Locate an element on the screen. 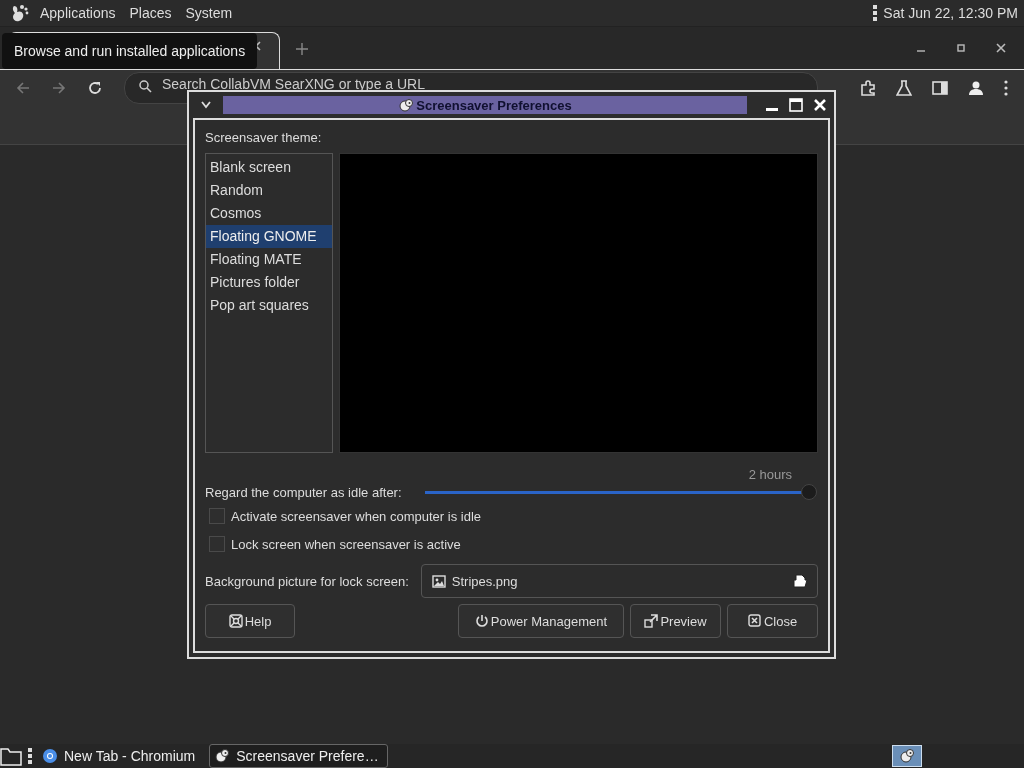  lifebuoy-icon is located at coordinates (235, 621).